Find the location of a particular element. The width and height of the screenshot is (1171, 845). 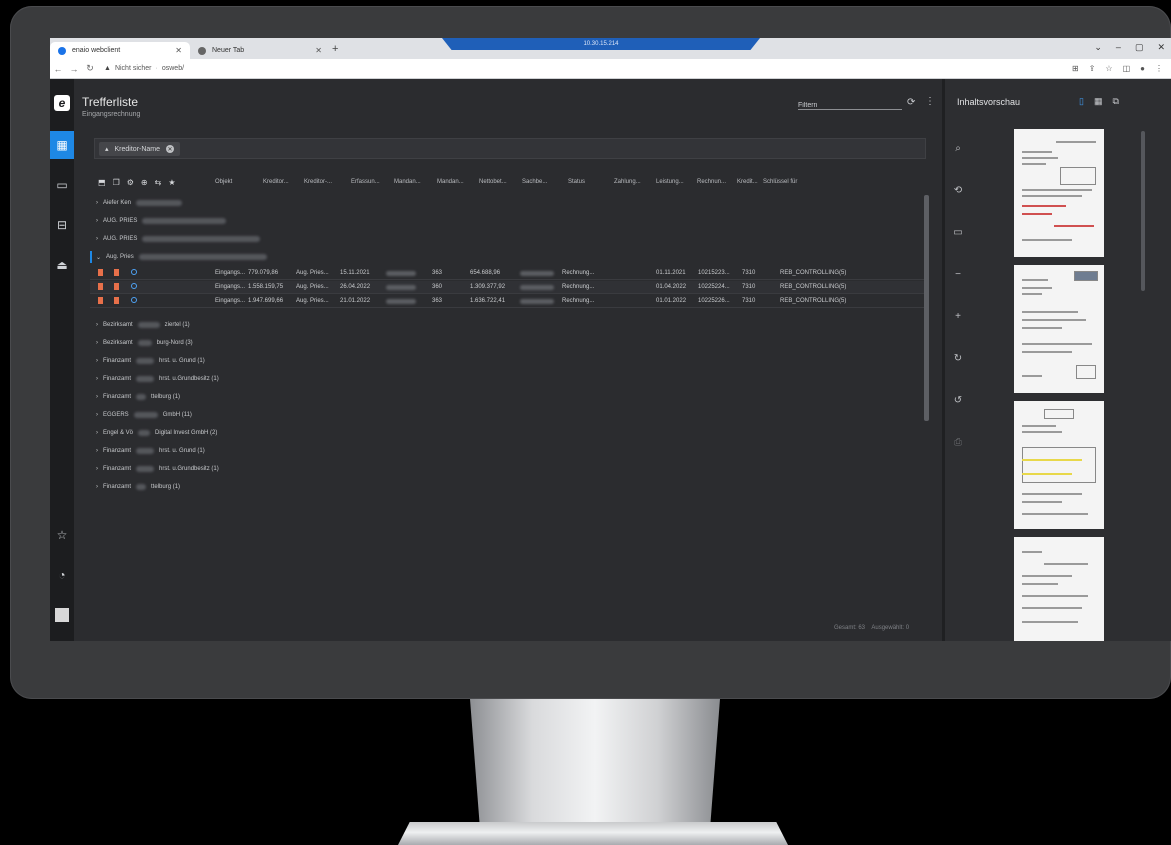

profile-icon: ● is located at coordinates (1142, 68).